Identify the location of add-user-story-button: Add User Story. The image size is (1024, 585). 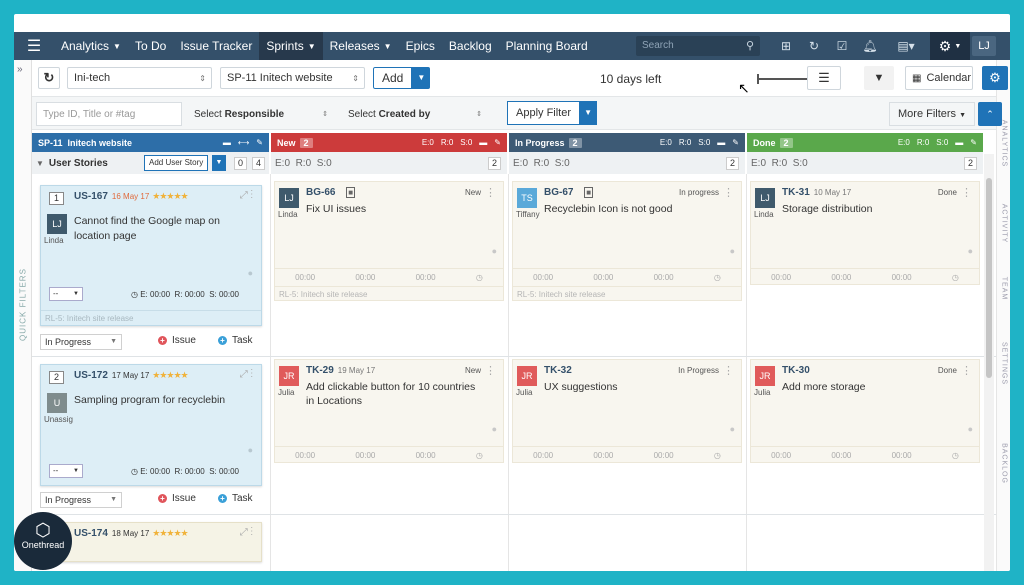
(176, 163).